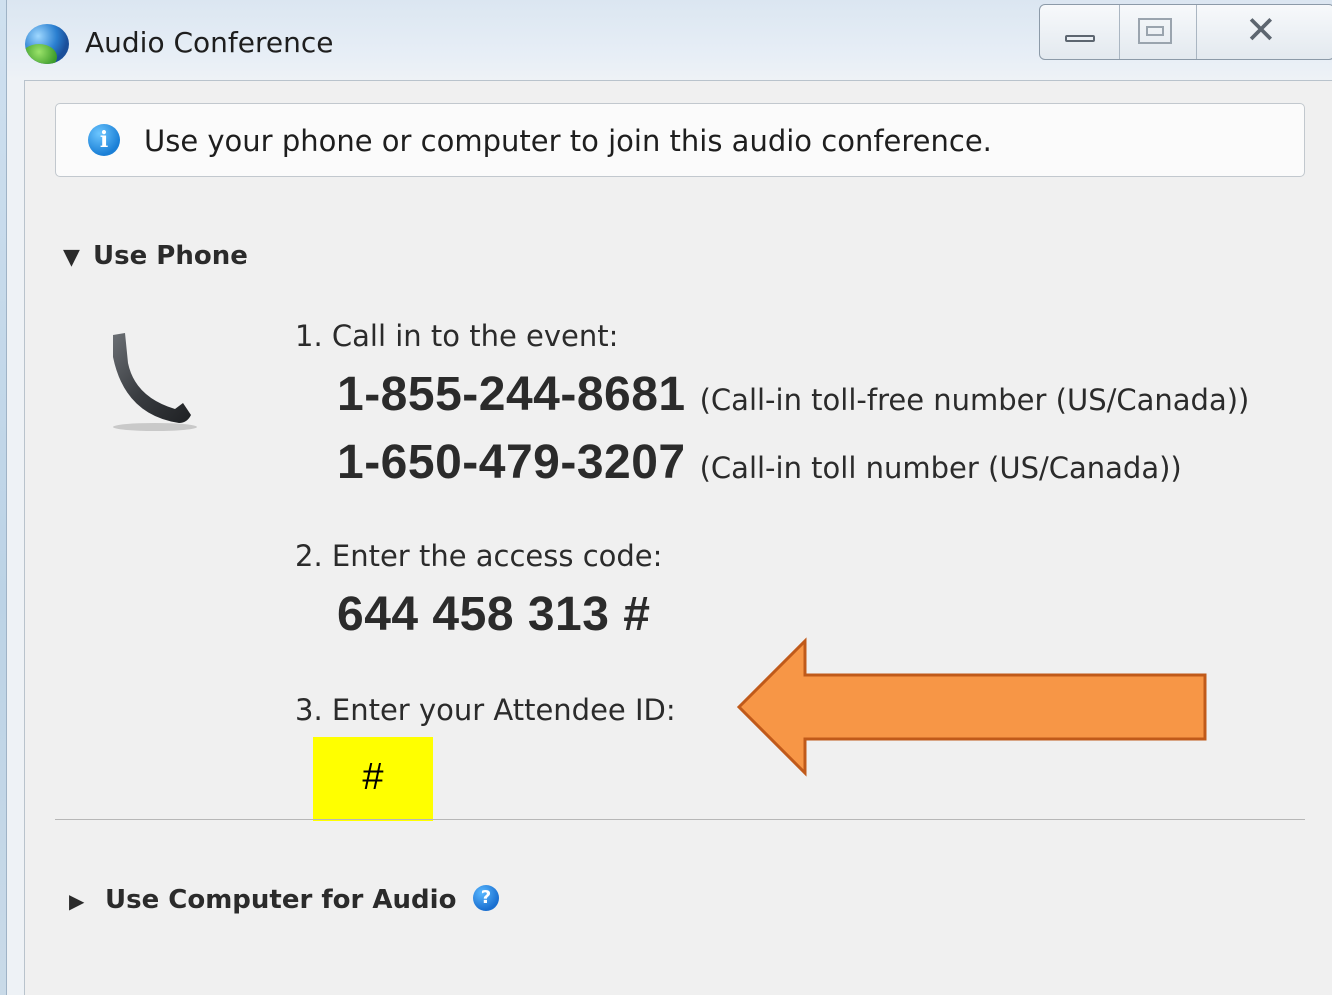  What do you see at coordinates (511, 462) in the screenshot?
I see `toll-number: 1-650-479-3207` at bounding box center [511, 462].